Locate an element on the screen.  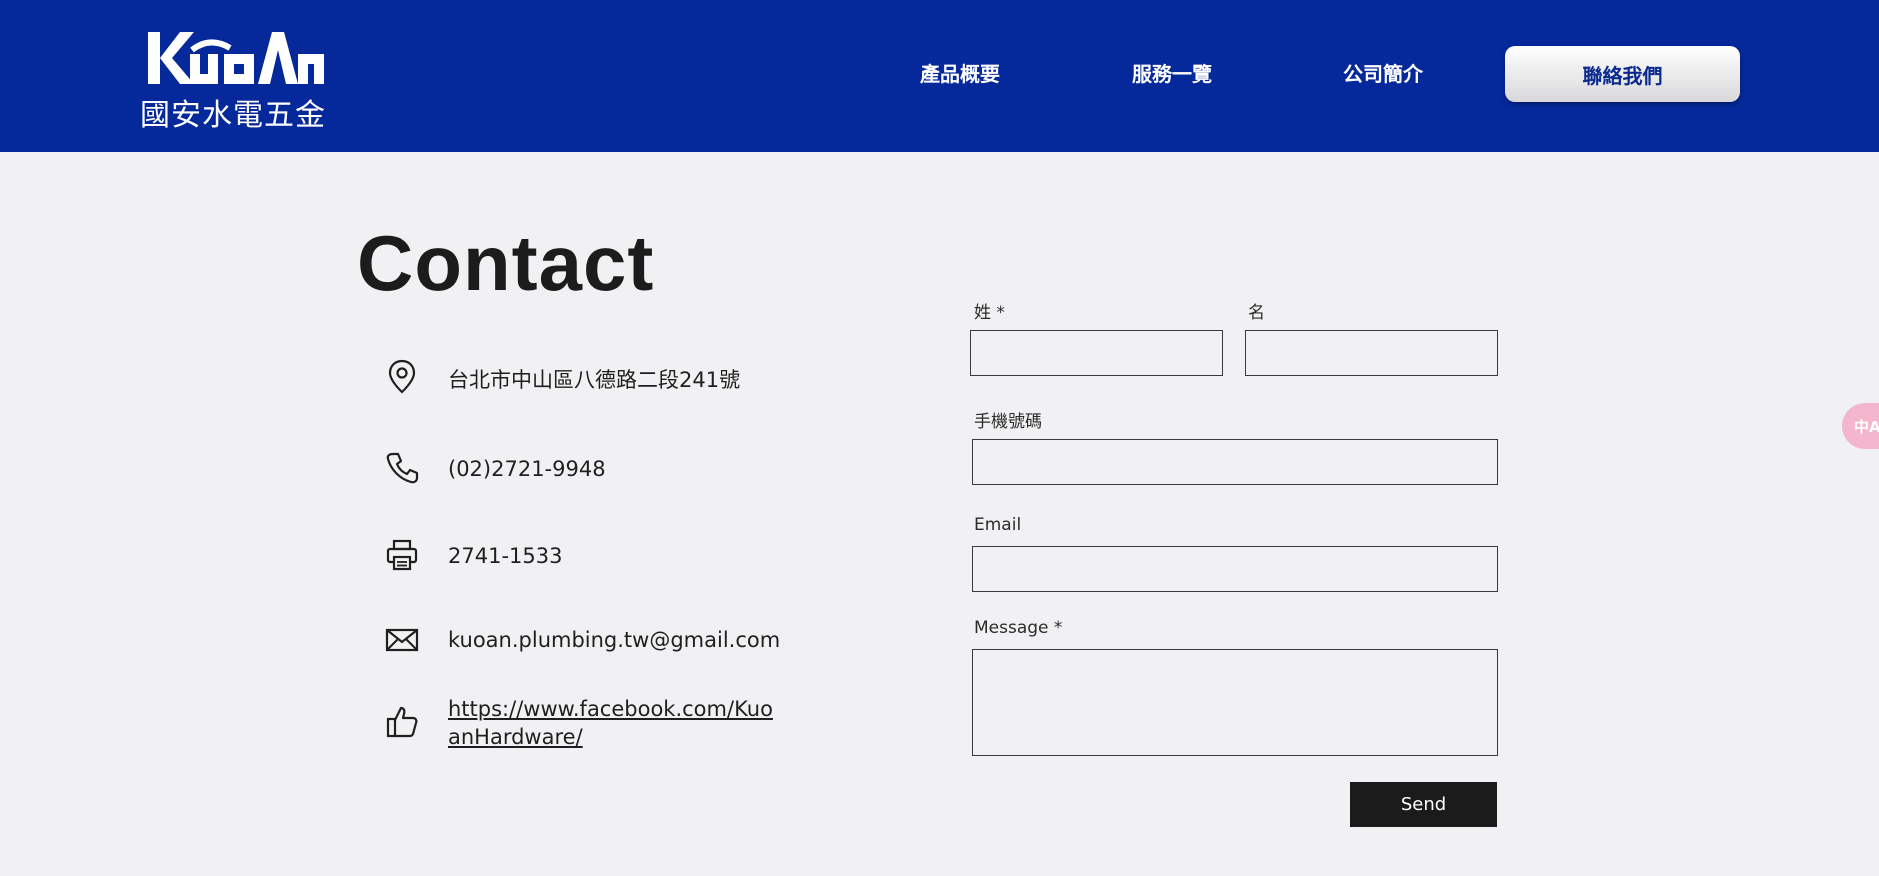
fax-text: 2741-1533 is located at coordinates (505, 556).